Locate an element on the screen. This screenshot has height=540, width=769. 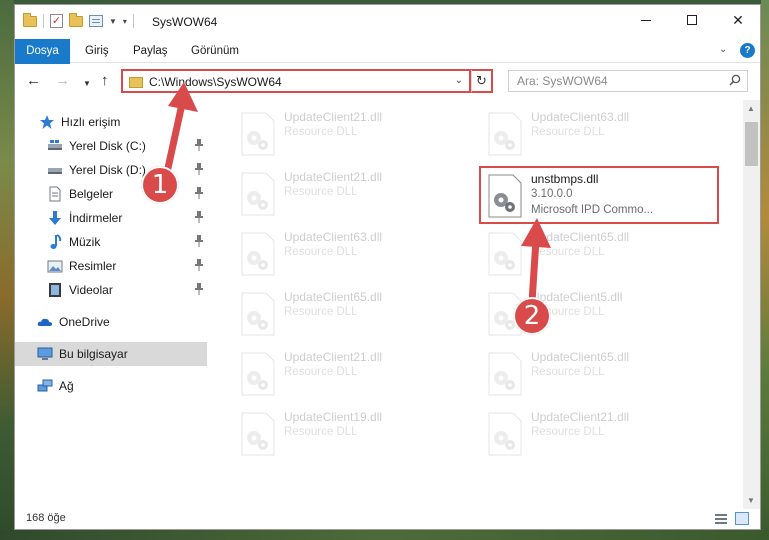
new-folder-icon is located at coordinates (76, 19).